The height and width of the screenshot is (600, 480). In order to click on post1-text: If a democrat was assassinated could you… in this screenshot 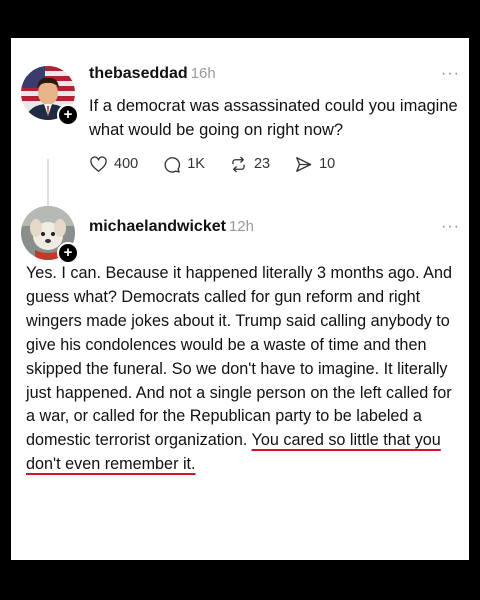, I will do `click(273, 118)`.